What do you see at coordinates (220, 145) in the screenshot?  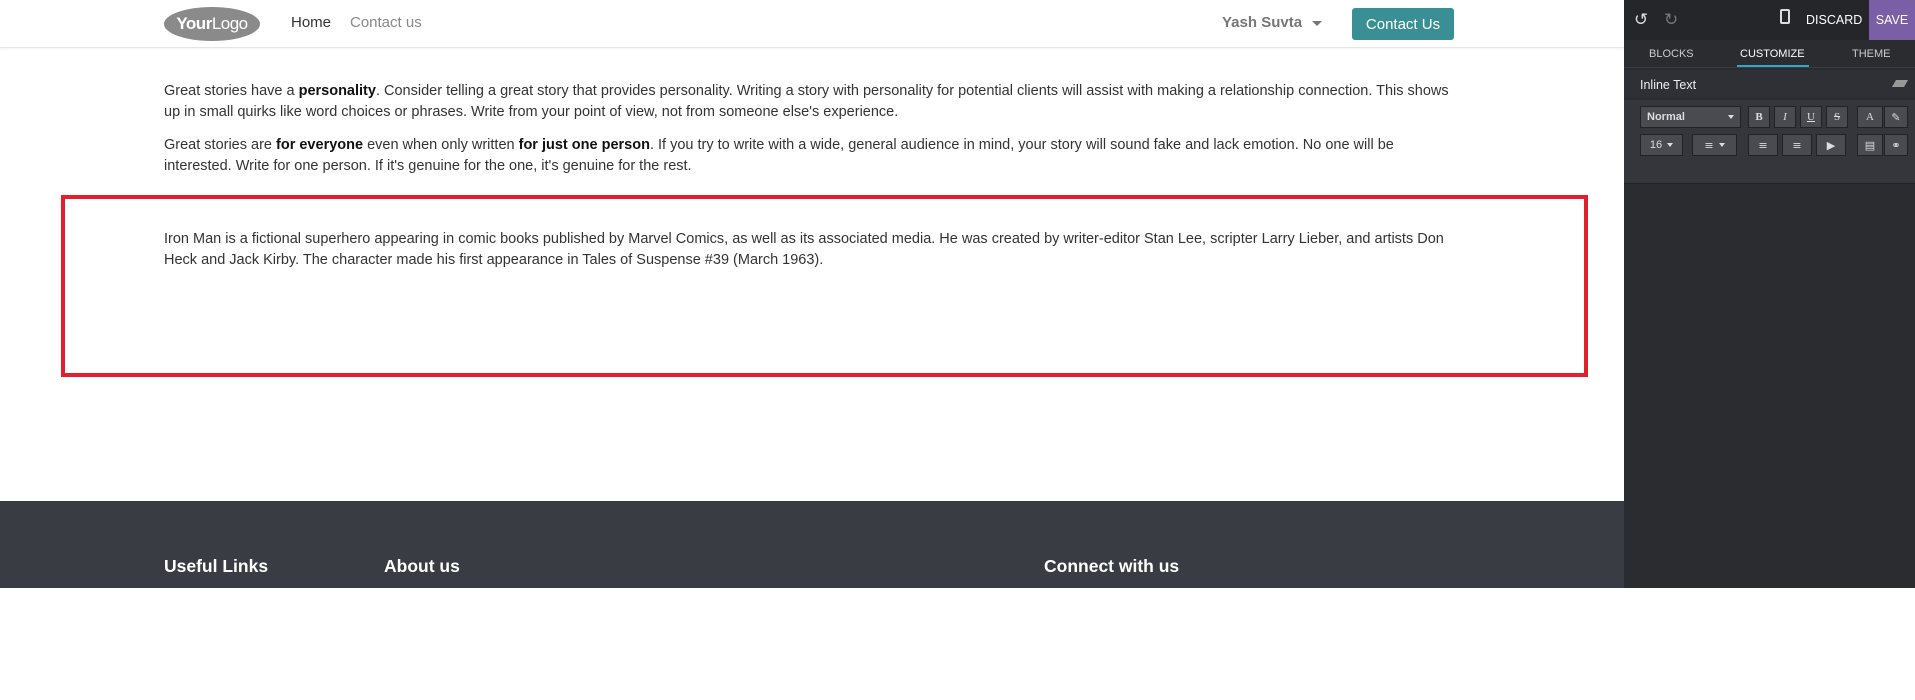 I see `para2-text-start: Great stories are` at bounding box center [220, 145].